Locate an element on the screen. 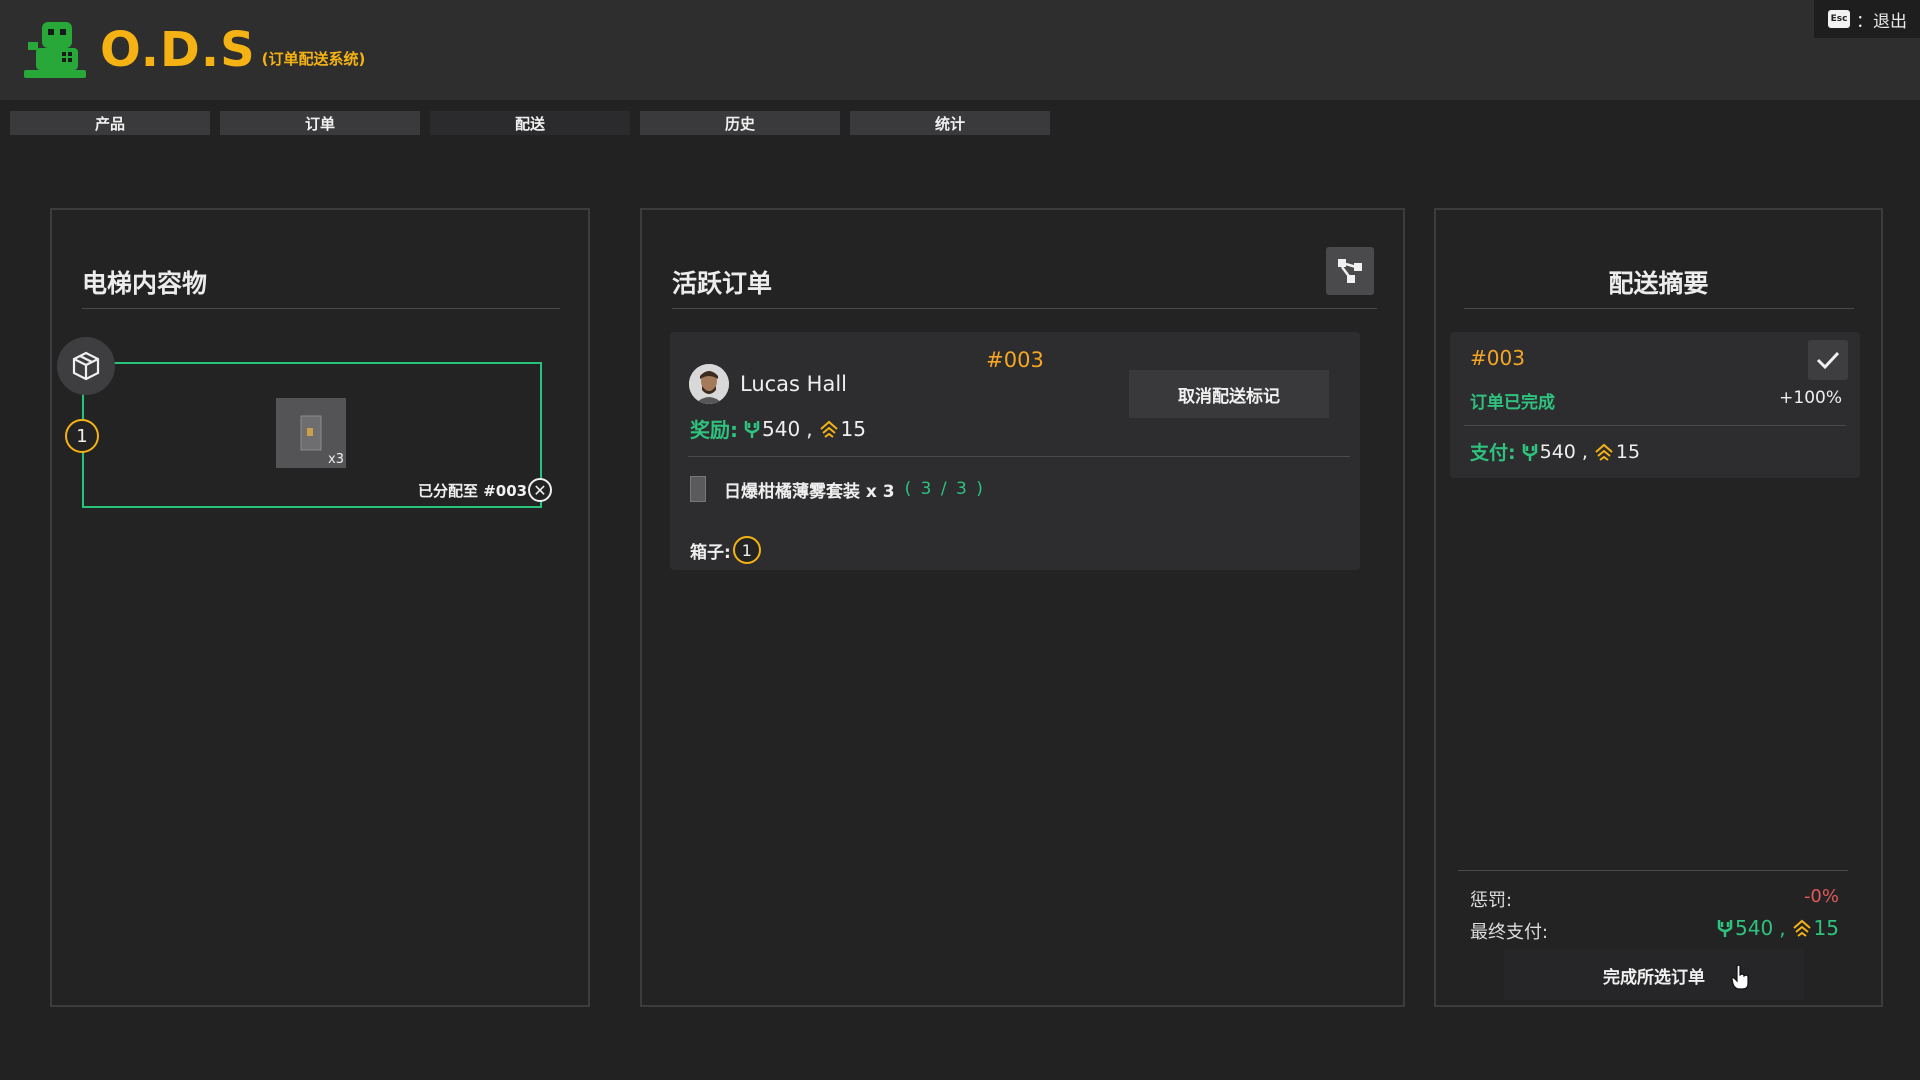 The height and width of the screenshot is (1080, 1920). summary-order-id: #003 is located at coordinates (1497, 358).